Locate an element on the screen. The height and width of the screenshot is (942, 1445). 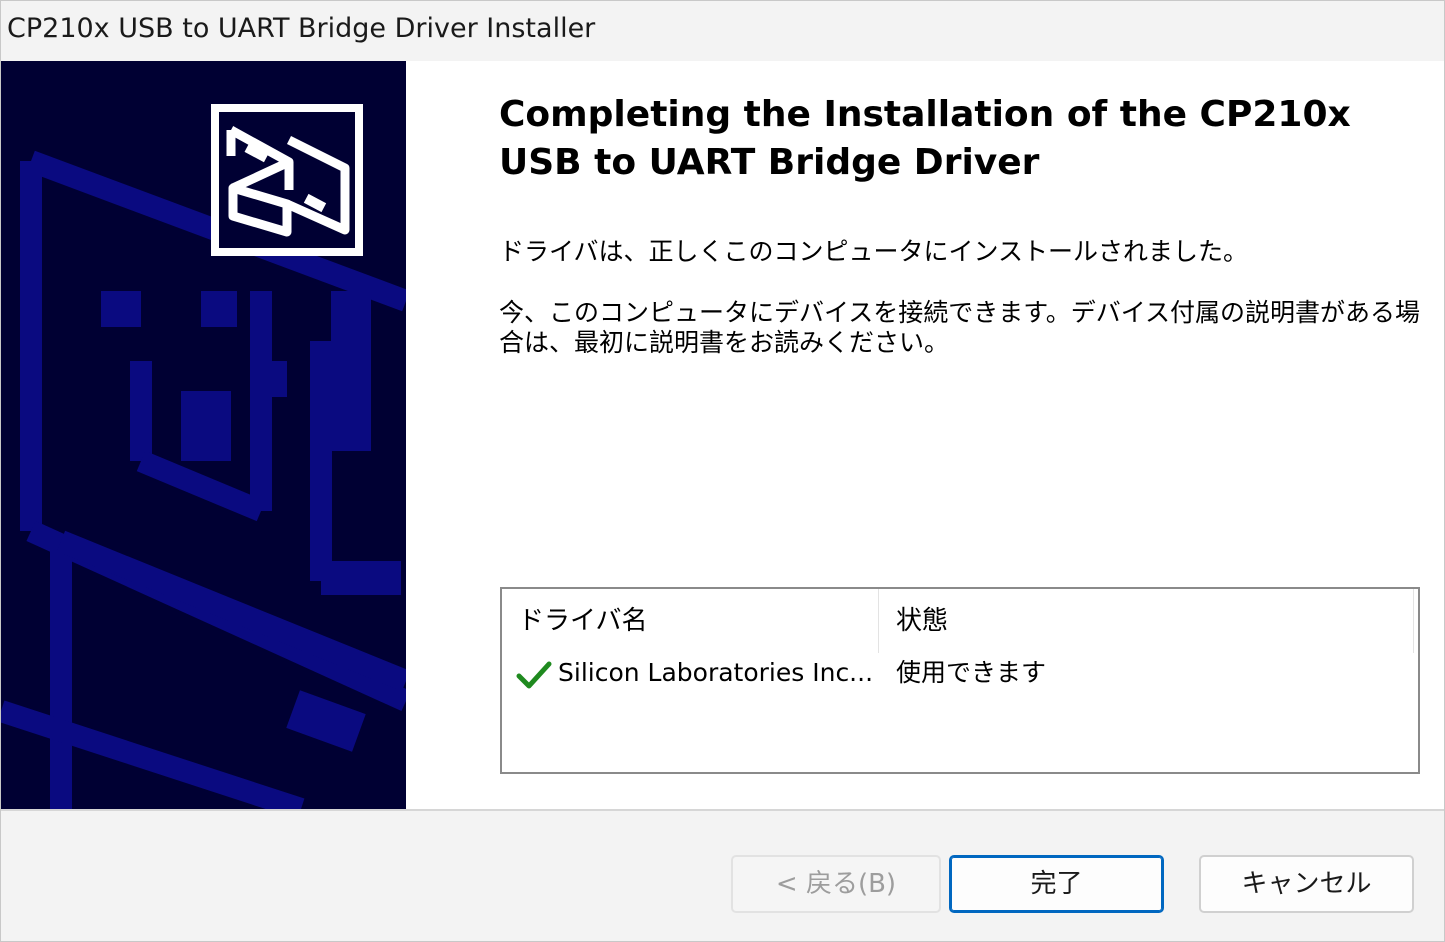
list-item: Silicon Laboratories Inc... 使用できます is located at coordinates (958, 673).